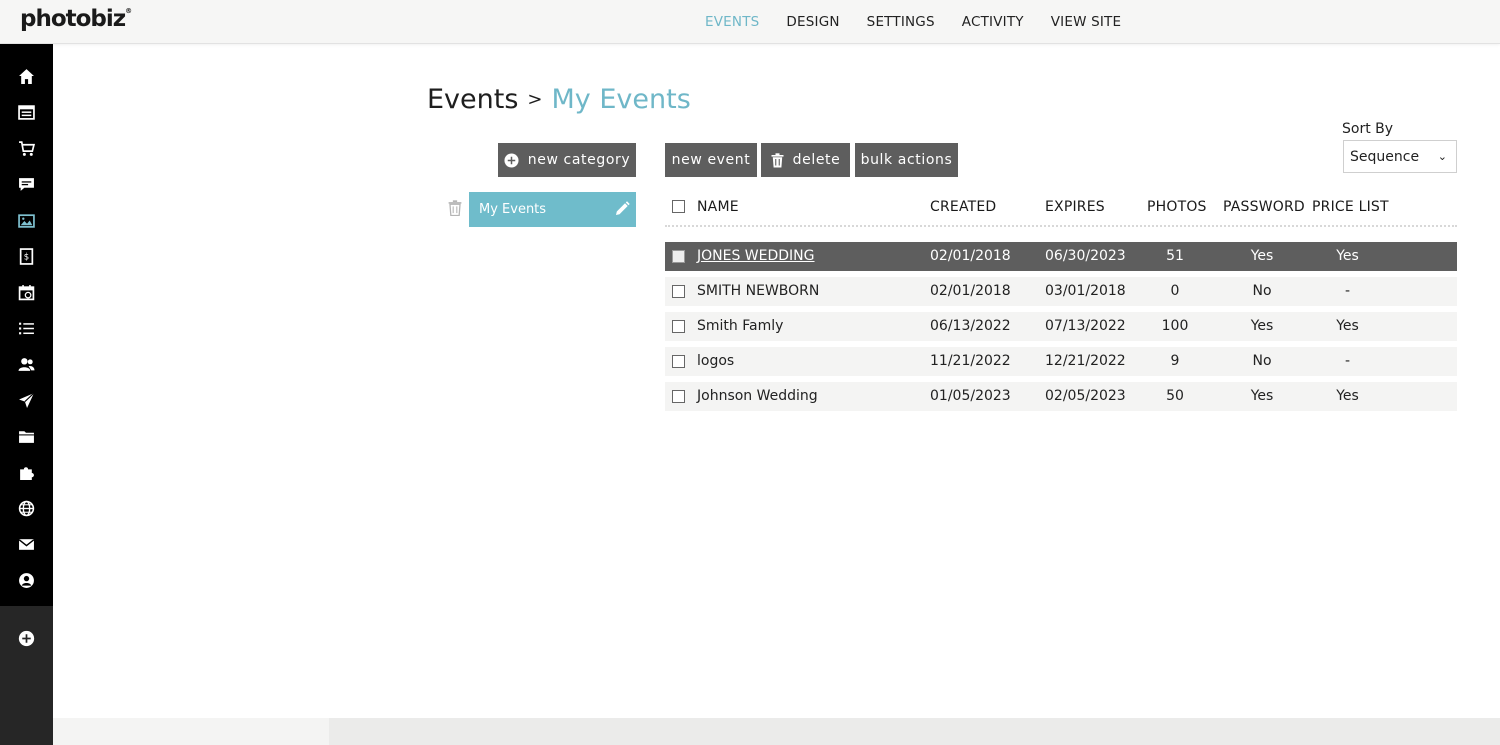 The image size is (1500, 745). What do you see at coordinates (26, 328) in the screenshot?
I see `list-icon` at bounding box center [26, 328].